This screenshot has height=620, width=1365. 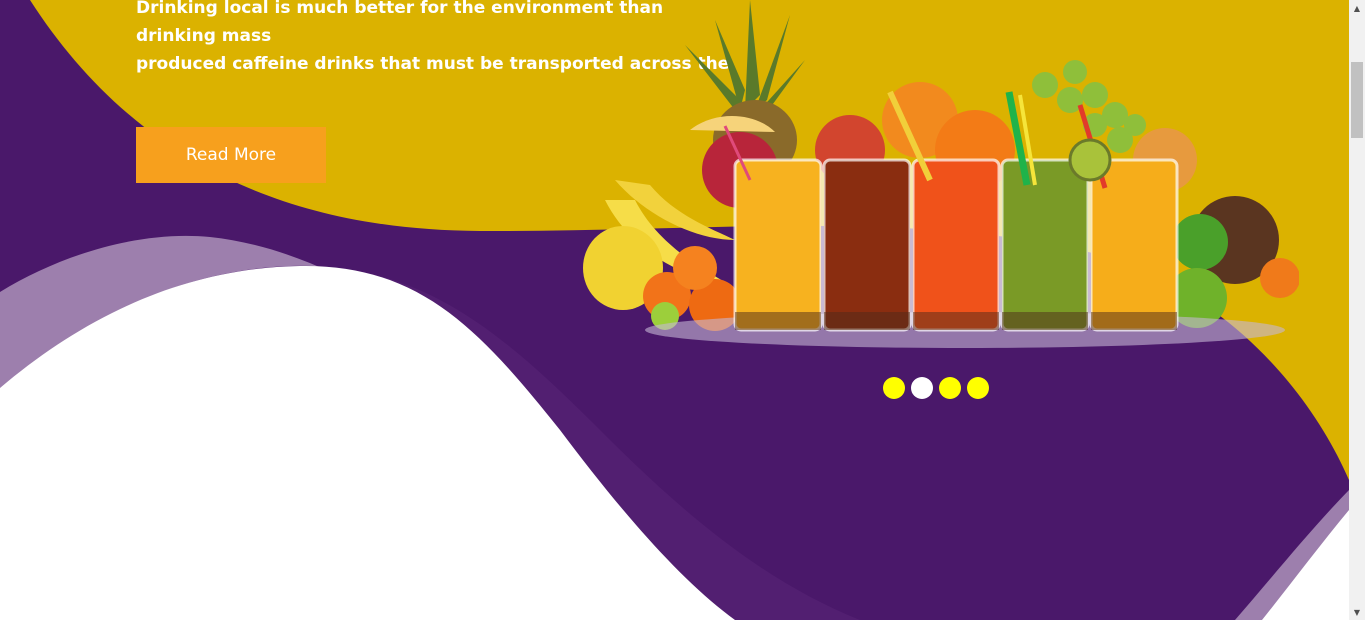 I want to click on read-more-button: Read More, so click(x=231, y=155).